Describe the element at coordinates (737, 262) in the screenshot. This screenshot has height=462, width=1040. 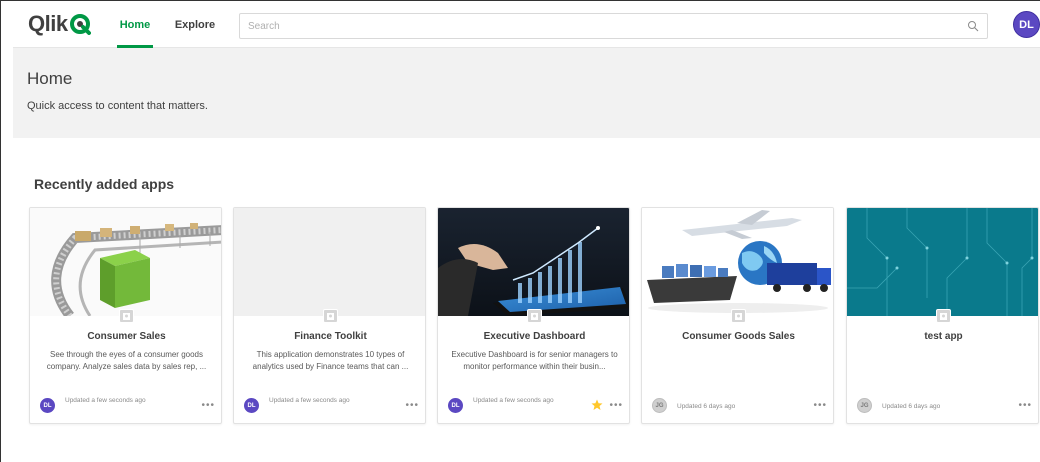
I see `app-thumbnail-logistics` at that location.